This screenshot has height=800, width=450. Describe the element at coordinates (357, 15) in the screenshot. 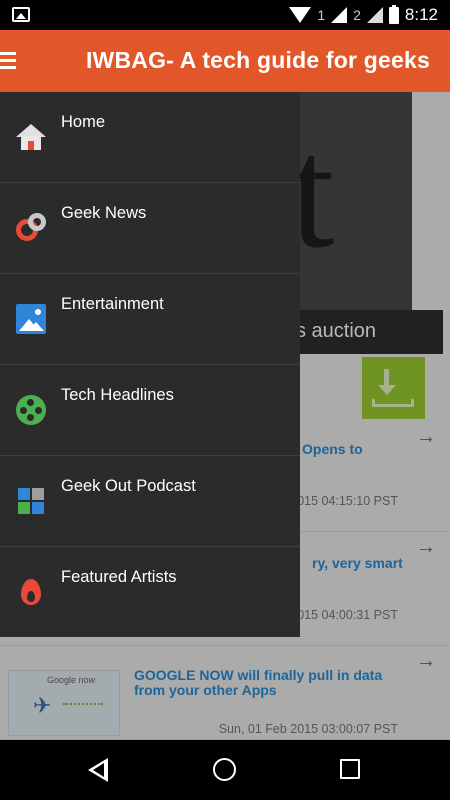

I see `sim2-label: 2` at that location.